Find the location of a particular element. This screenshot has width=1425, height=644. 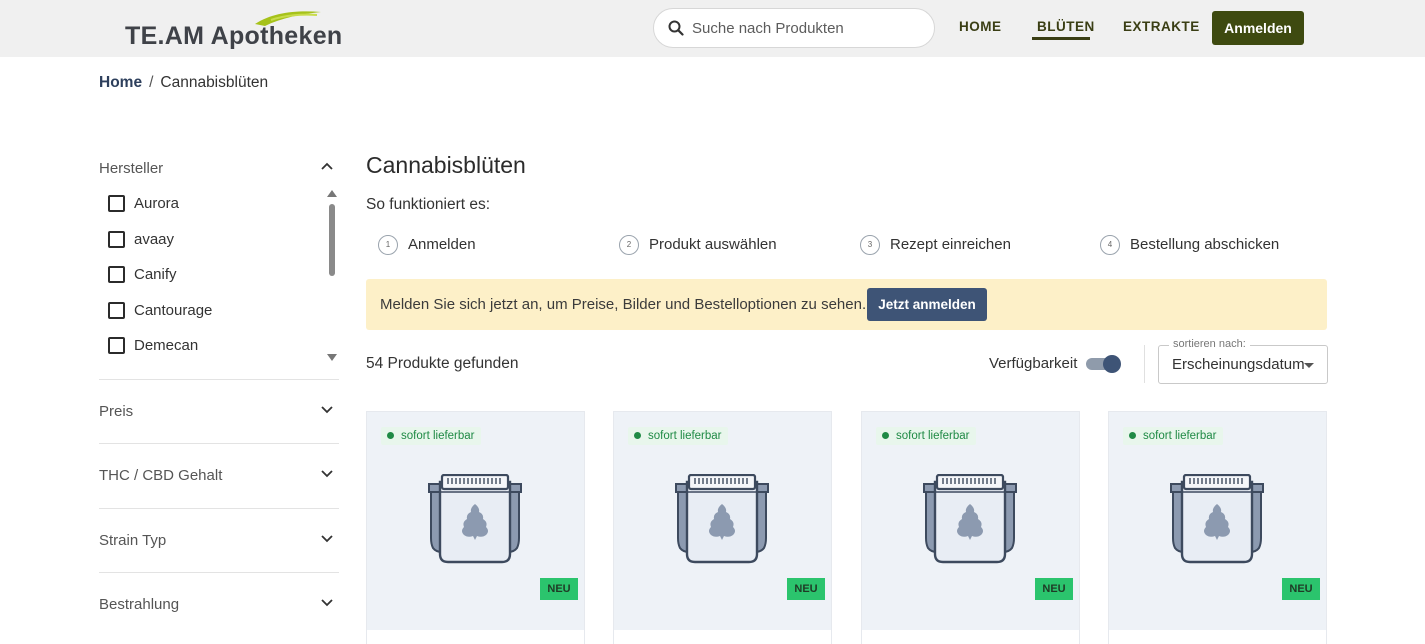

filter-section-label: THC / CBD Gehalt is located at coordinates (161, 475).